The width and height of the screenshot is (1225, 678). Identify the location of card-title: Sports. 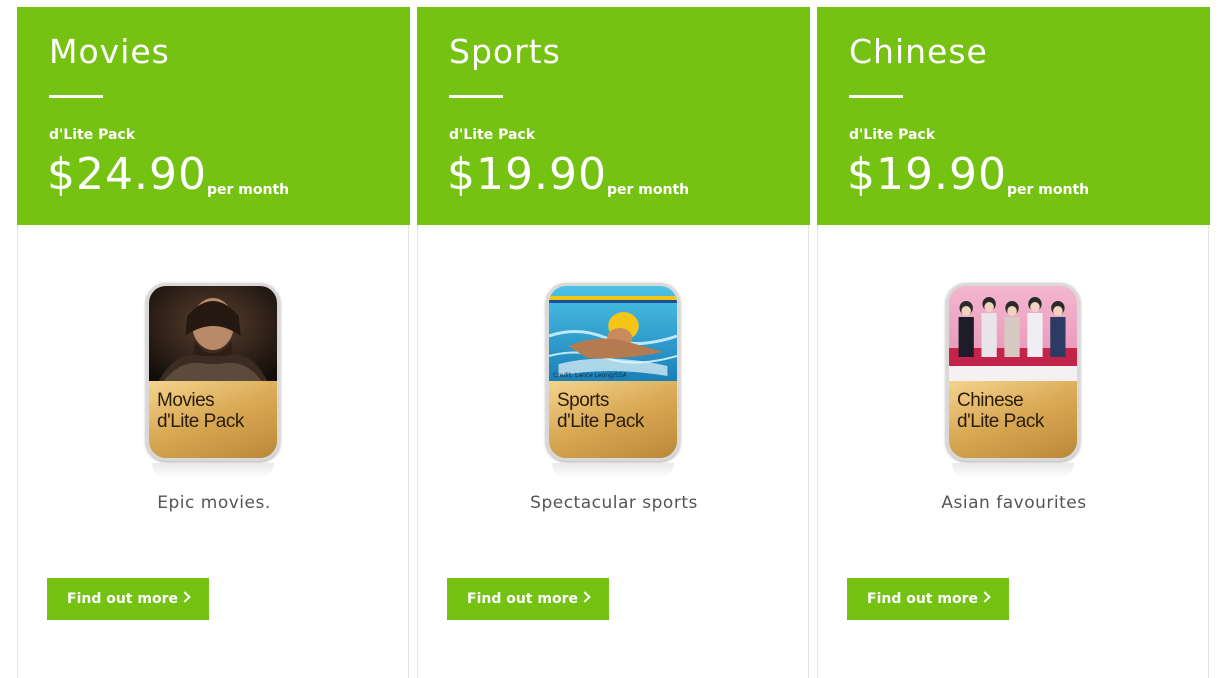
(505, 51).